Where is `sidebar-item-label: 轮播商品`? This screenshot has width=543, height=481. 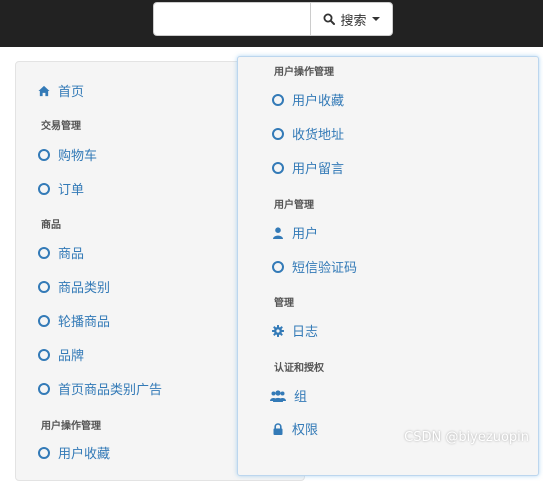
sidebar-item-label: 轮播商品 is located at coordinates (84, 322).